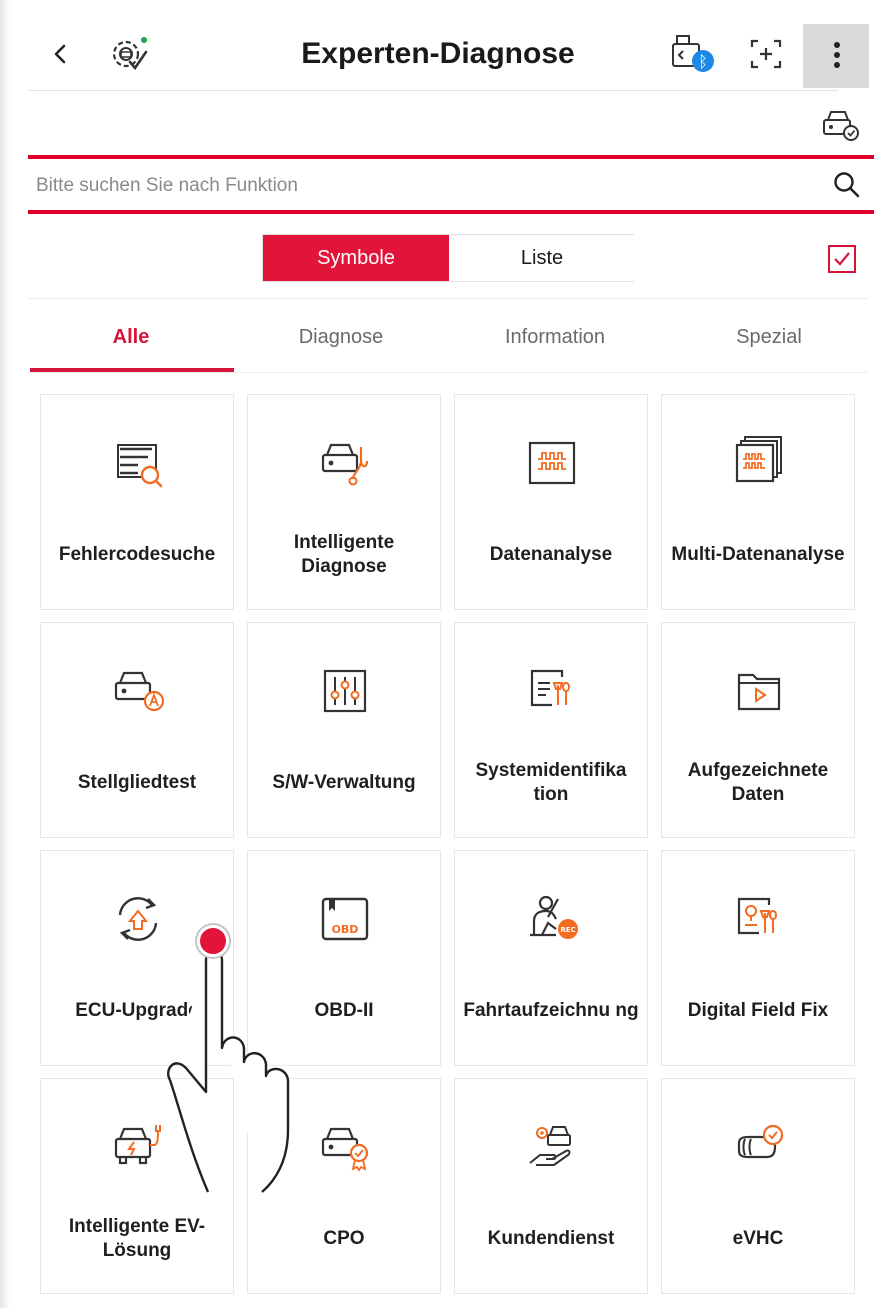 This screenshot has height=1308, width=874. Describe the element at coordinates (551, 1186) in the screenshot. I see `function-tile-kundendienst: Kundendienst` at that location.